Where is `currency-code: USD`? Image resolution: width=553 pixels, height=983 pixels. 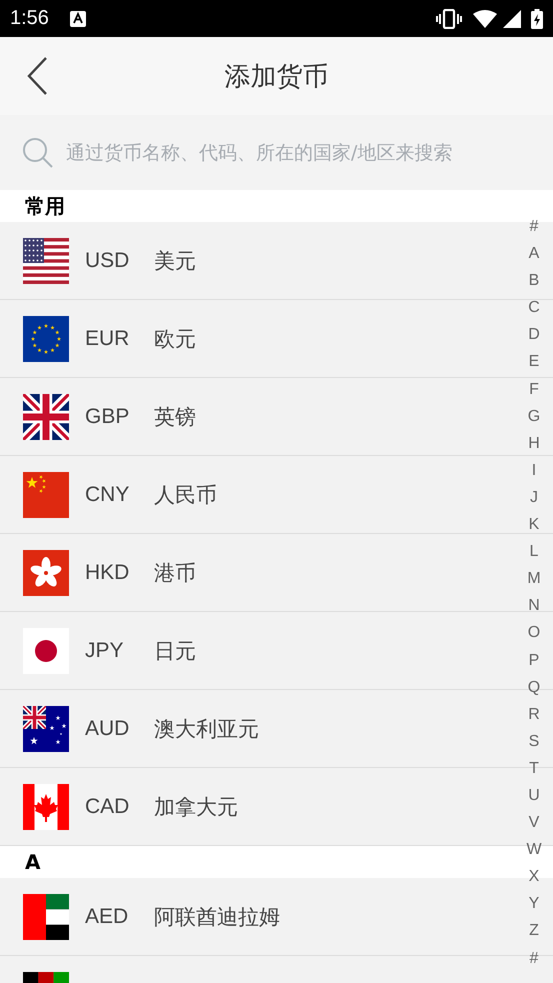
currency-code: USD is located at coordinates (107, 260).